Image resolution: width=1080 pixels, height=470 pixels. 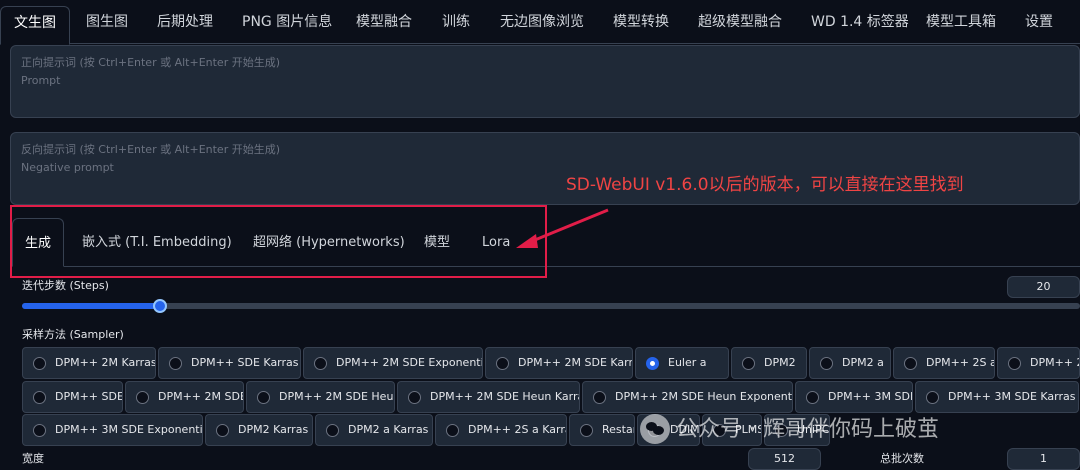 I want to click on sampler-option-label: DPM++ 3M SDE Karras, so click(x=1012, y=396).